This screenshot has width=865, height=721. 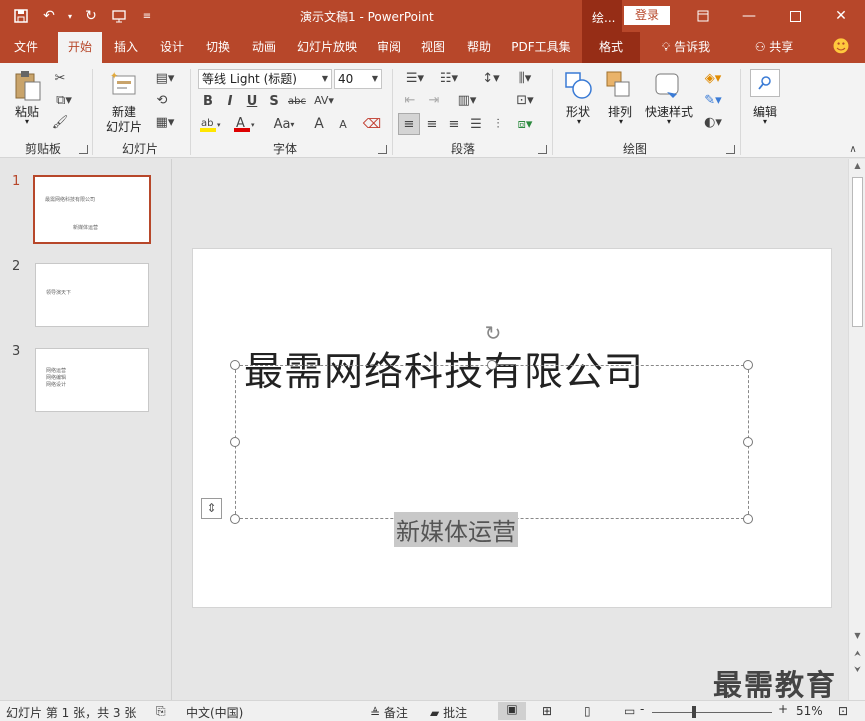 What do you see at coordinates (26, 47) in the screenshot?
I see `tab-file: 文件` at bounding box center [26, 47].